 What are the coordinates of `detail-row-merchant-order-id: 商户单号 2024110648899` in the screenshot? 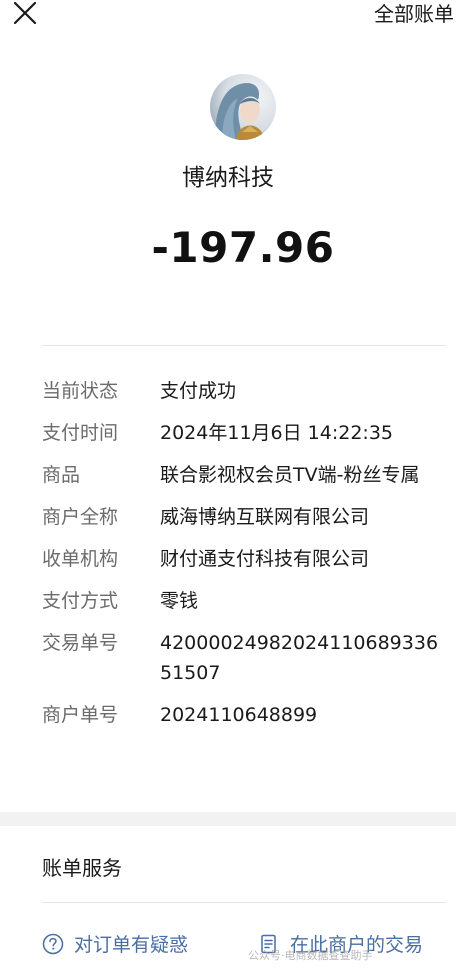 It's located at (228, 715).